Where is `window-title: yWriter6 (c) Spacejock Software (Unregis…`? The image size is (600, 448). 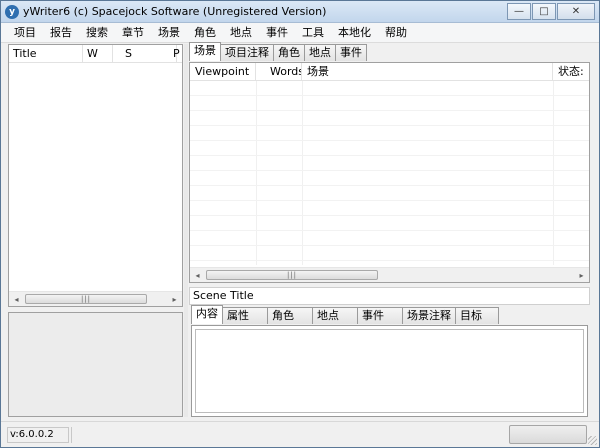
window-title: yWriter6 (c) Spacejock Software (Unregis… is located at coordinates (175, 11).